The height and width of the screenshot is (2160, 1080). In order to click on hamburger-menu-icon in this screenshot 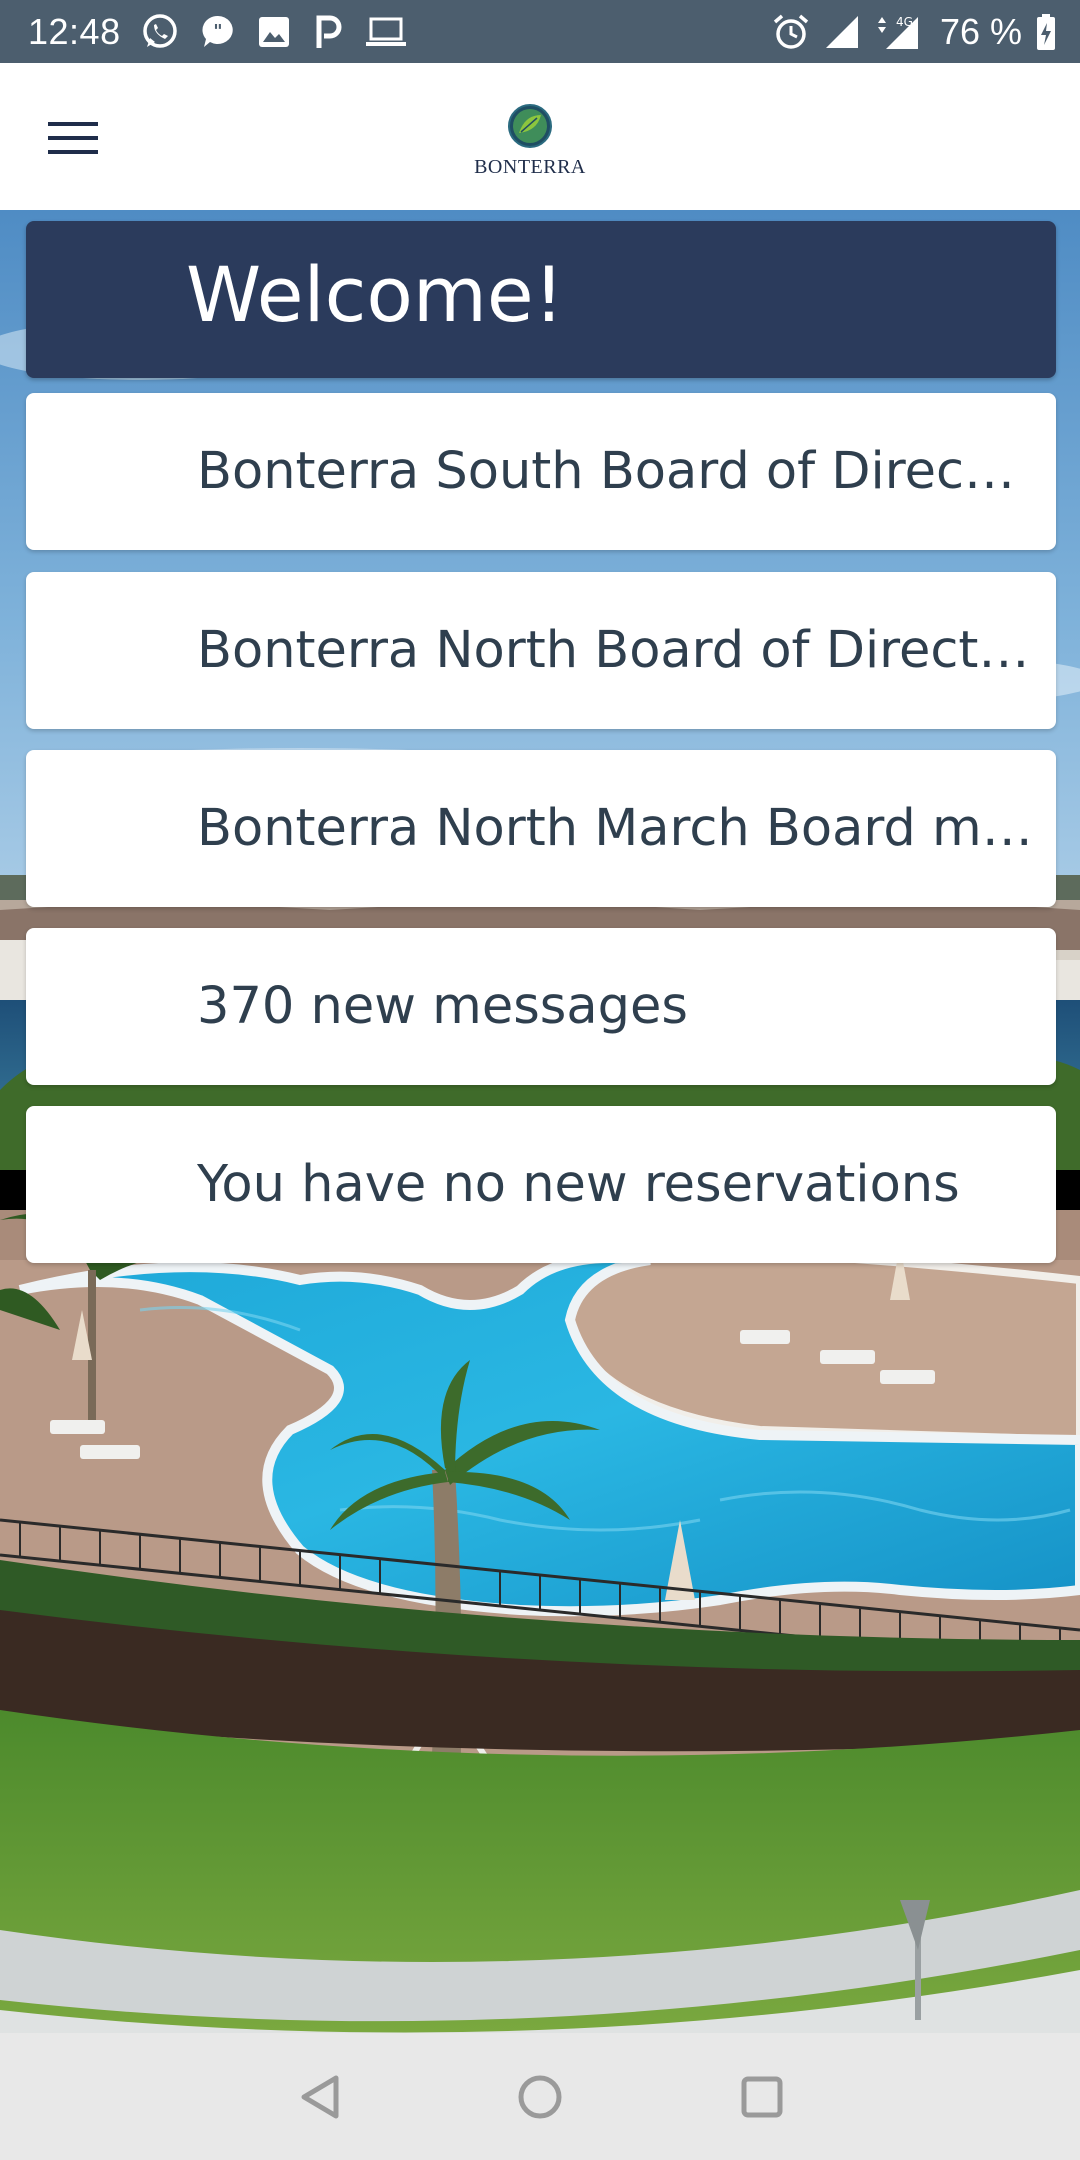, I will do `click(73, 138)`.